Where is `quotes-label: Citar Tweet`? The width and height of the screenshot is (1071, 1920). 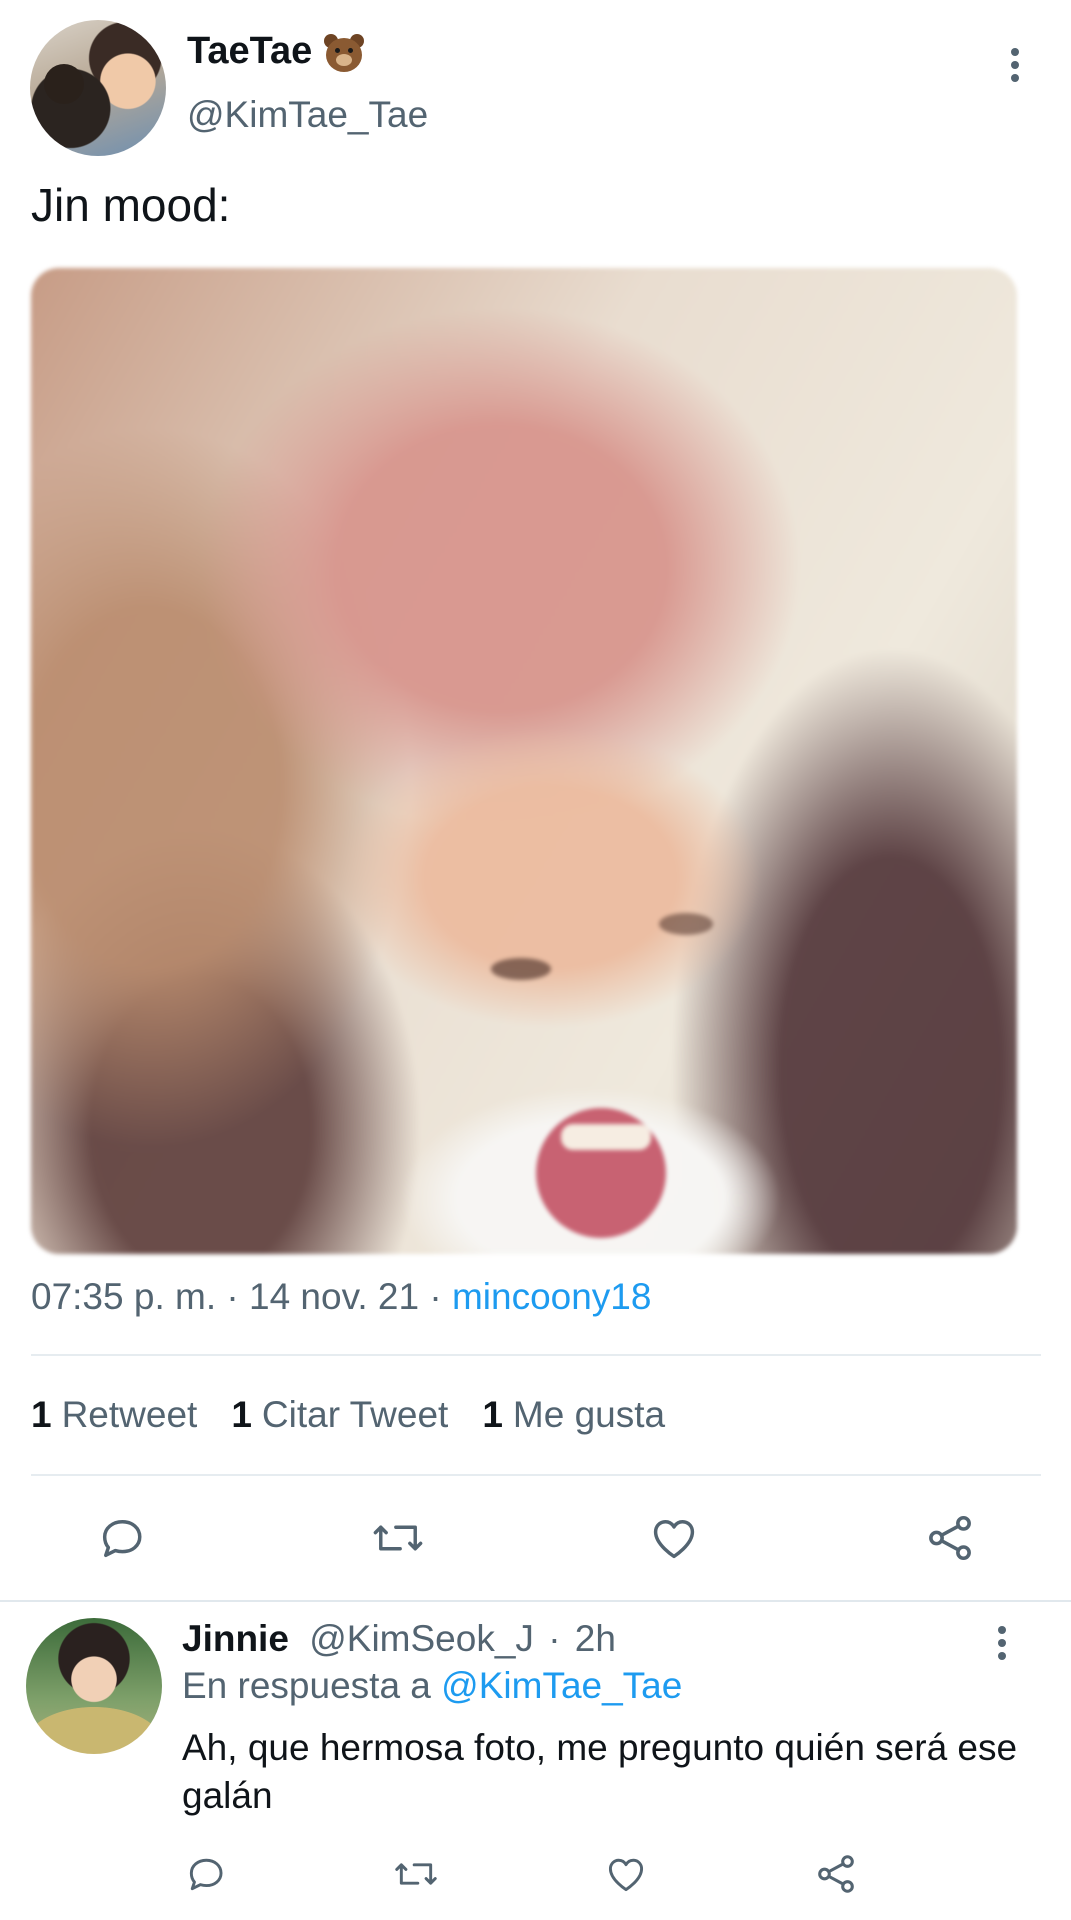 quotes-label: Citar Tweet is located at coordinates (355, 1414).